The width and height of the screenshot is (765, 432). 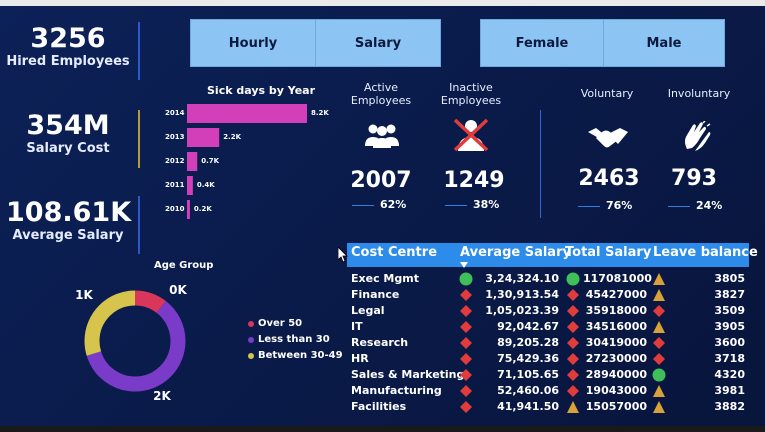 What do you see at coordinates (251, 323) in the screenshot?
I see `legend-over-50-swatch` at bounding box center [251, 323].